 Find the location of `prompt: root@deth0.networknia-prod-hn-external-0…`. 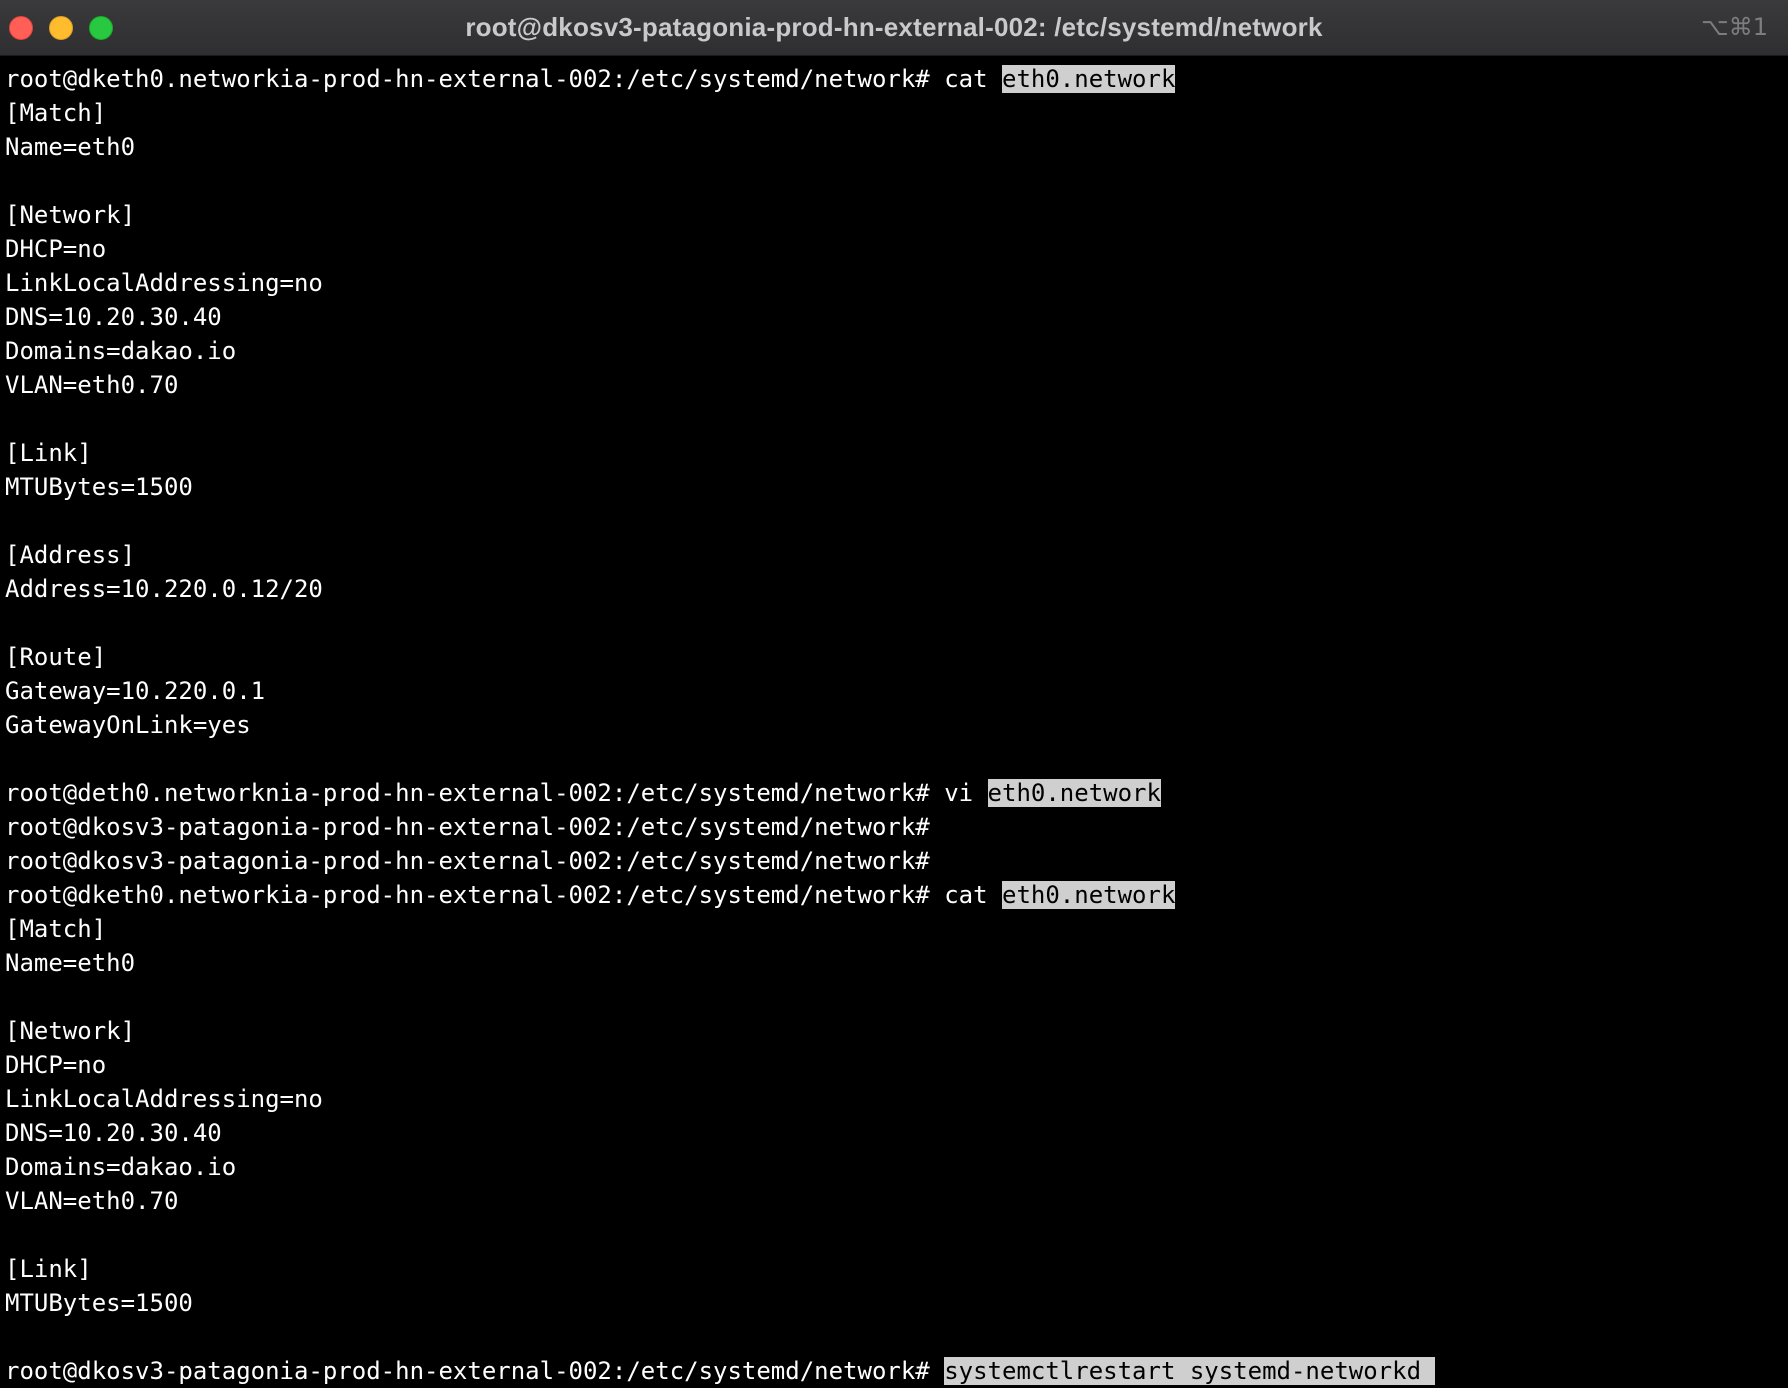

prompt: root@deth0.networknia-prod-hn-external-0… is located at coordinates (467, 793).